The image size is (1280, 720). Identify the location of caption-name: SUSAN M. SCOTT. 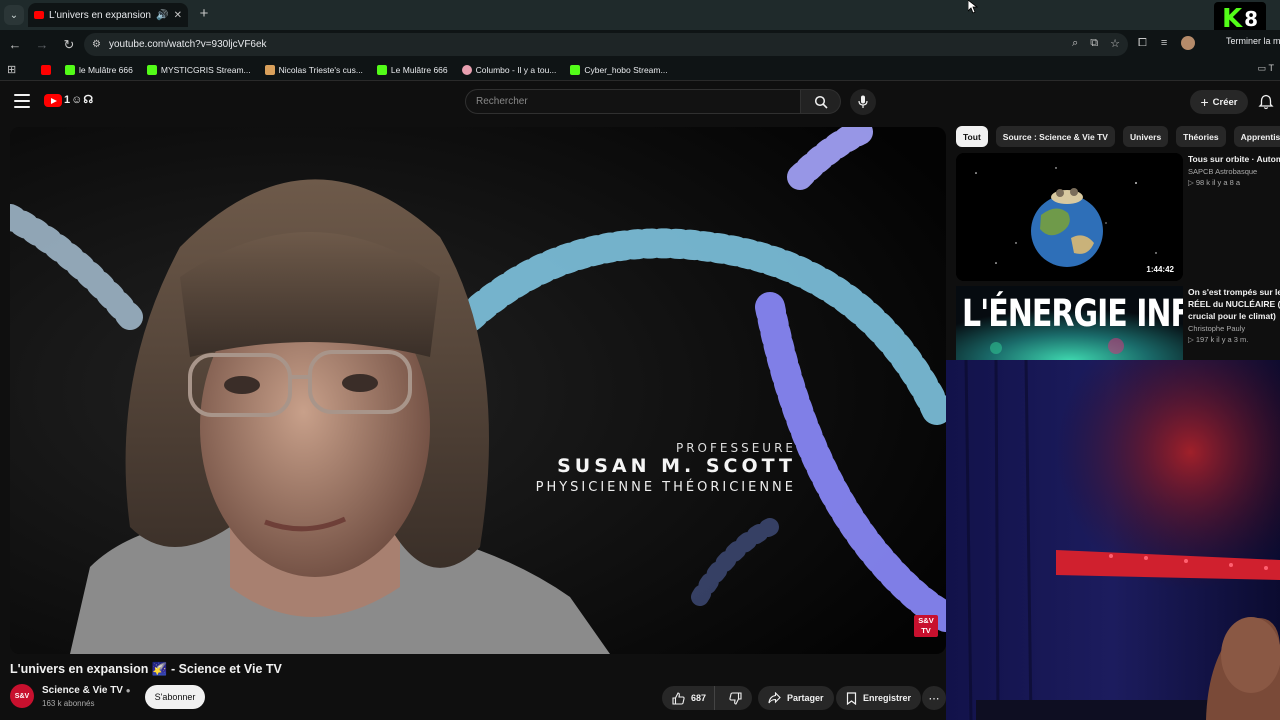
(676, 466).